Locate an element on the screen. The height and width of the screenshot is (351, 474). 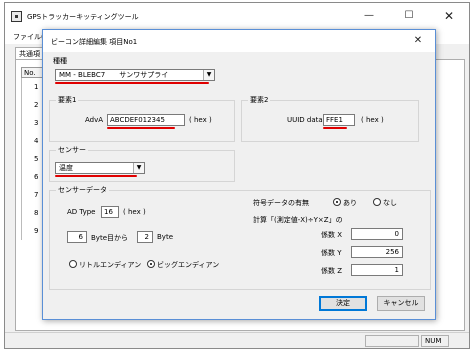
big-endian-label: ビッグエンディアン is located at coordinates (188, 265).